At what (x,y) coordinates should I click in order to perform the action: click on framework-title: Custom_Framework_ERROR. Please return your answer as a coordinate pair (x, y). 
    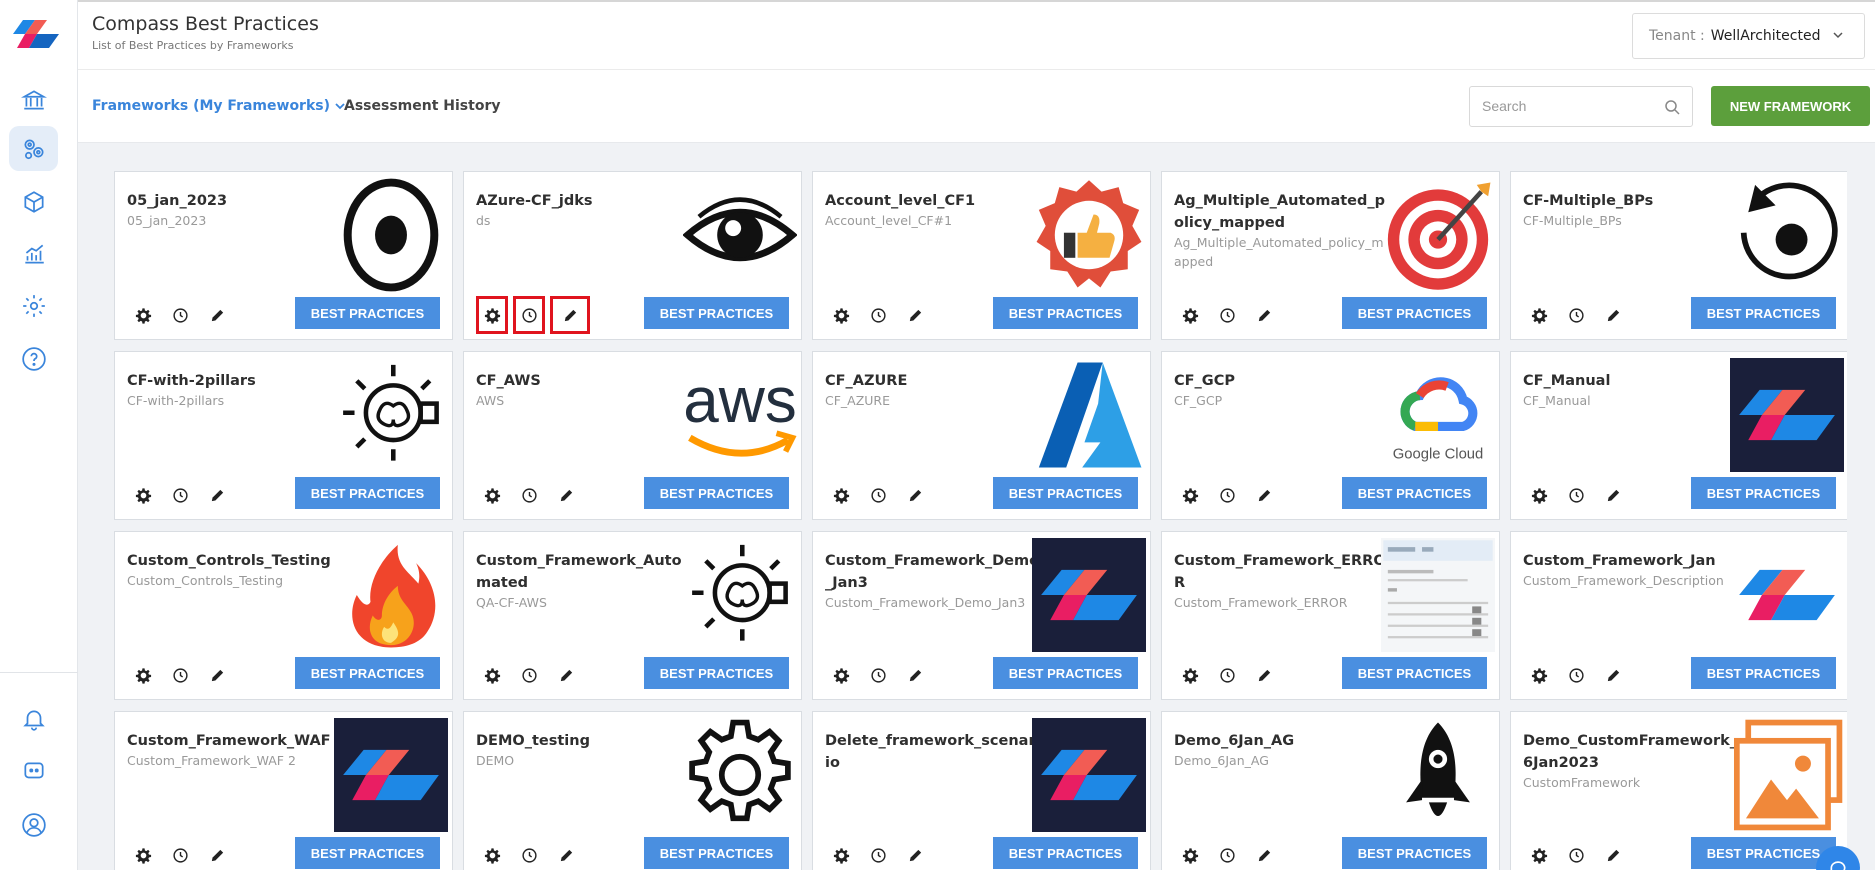
    Looking at the image, I should click on (1280, 572).